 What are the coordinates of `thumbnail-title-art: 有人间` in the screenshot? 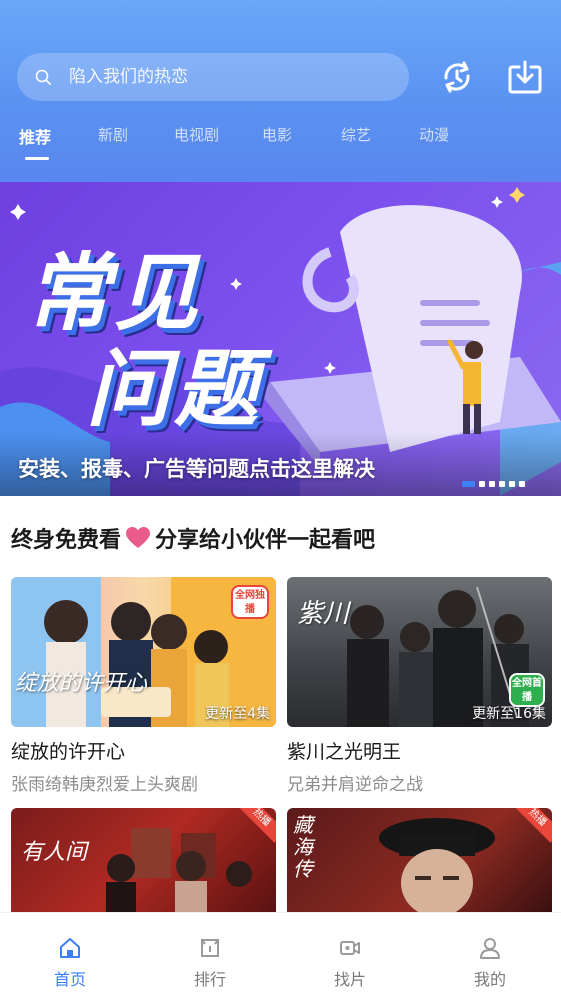 It's located at (54, 852).